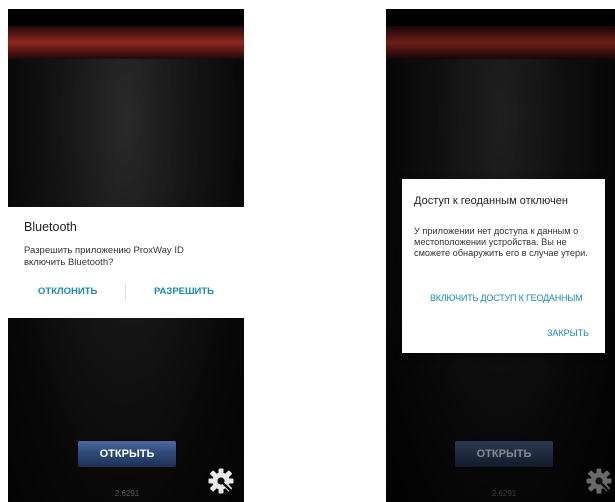 The width and height of the screenshot is (615, 502). What do you see at coordinates (67, 291) in the screenshot?
I see `deny-button: ОТКЛОНИТЬ` at bounding box center [67, 291].